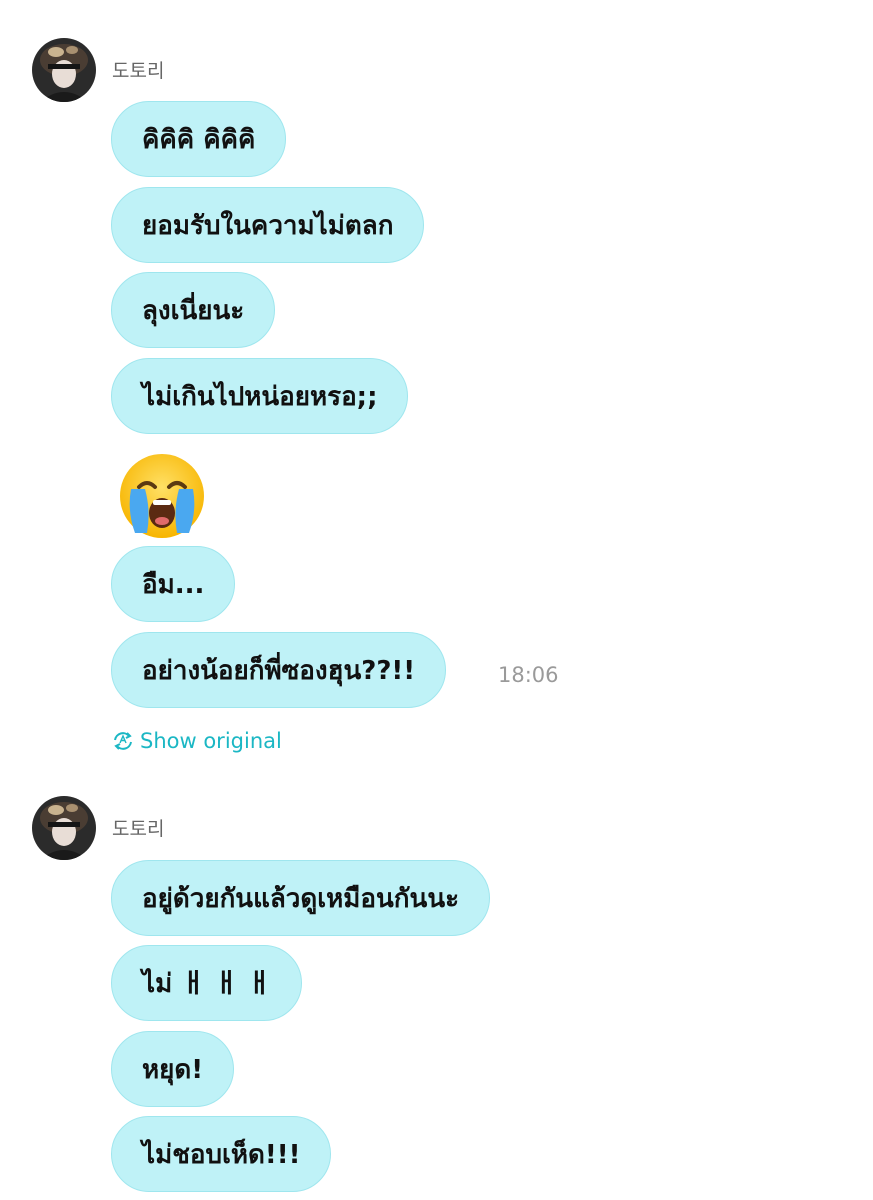  I want to click on message-bubble: หยุด!, so click(173, 1069).